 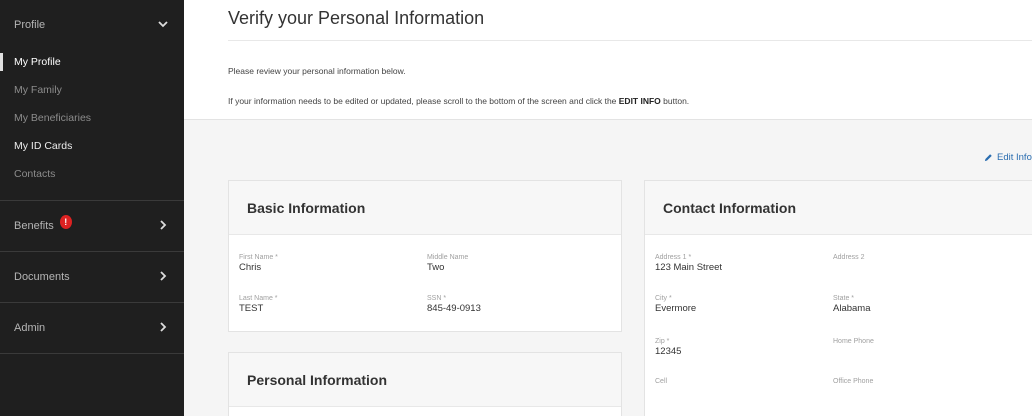 I want to click on field-value: TEST, so click(x=251, y=308).